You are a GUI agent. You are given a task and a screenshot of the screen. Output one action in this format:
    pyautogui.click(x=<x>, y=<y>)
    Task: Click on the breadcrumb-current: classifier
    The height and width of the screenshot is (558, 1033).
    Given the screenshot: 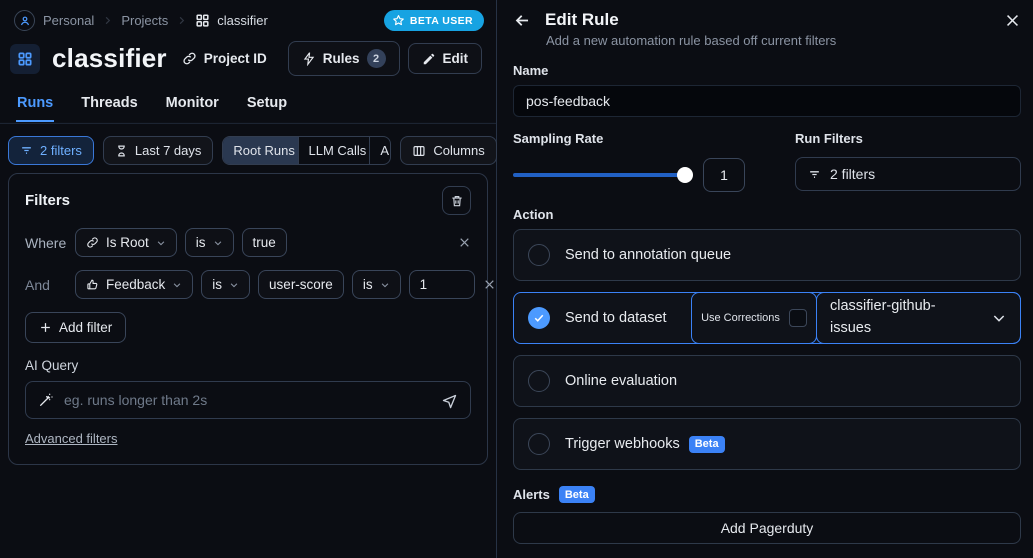 What is the action you would take?
    pyautogui.click(x=231, y=20)
    